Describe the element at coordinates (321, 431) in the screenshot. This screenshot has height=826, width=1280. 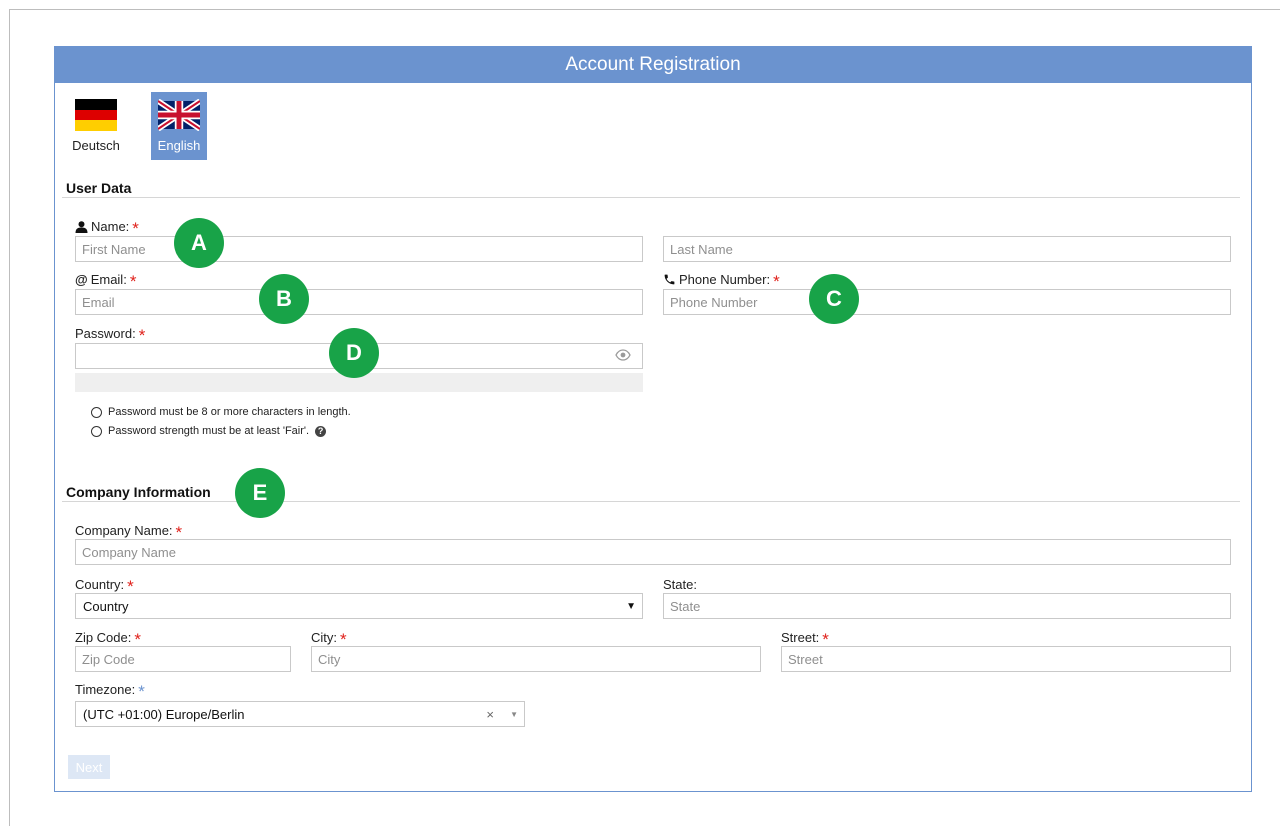
I see `question-icon: ?` at that location.